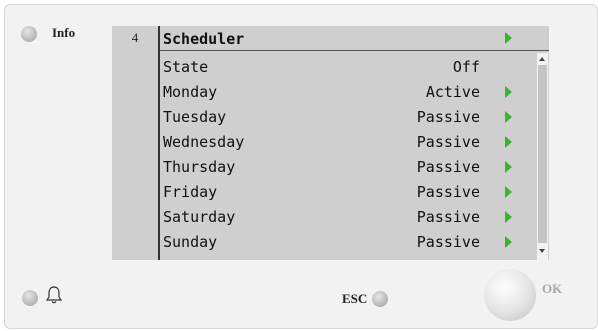  Describe the element at coordinates (346, 142) in the screenshot. I see `menu-row-wednesday: Wednesday Passive` at that location.